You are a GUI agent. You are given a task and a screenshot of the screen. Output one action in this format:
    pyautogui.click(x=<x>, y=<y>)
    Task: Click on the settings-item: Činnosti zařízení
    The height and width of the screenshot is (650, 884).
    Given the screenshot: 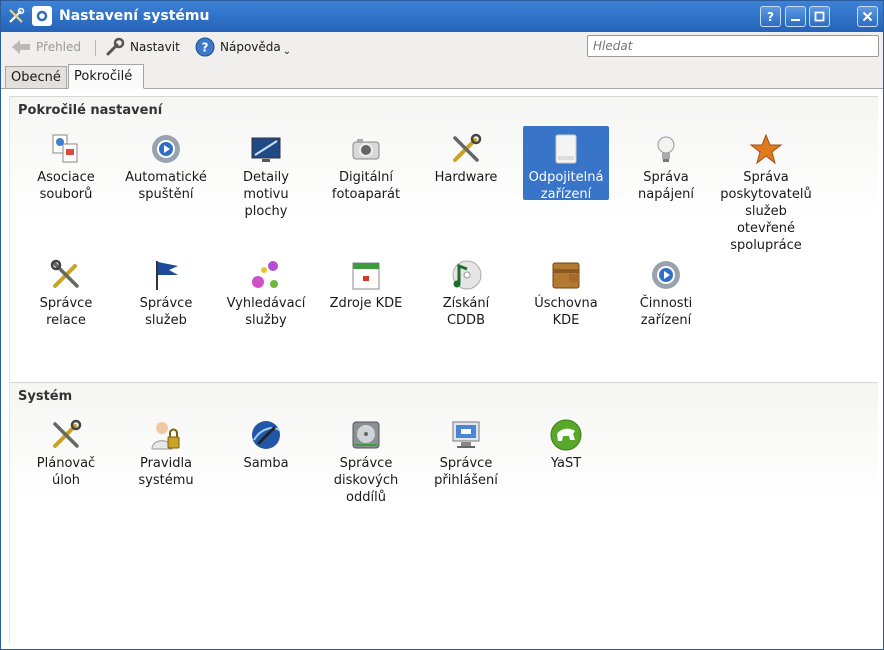 What is the action you would take?
    pyautogui.click(x=666, y=290)
    